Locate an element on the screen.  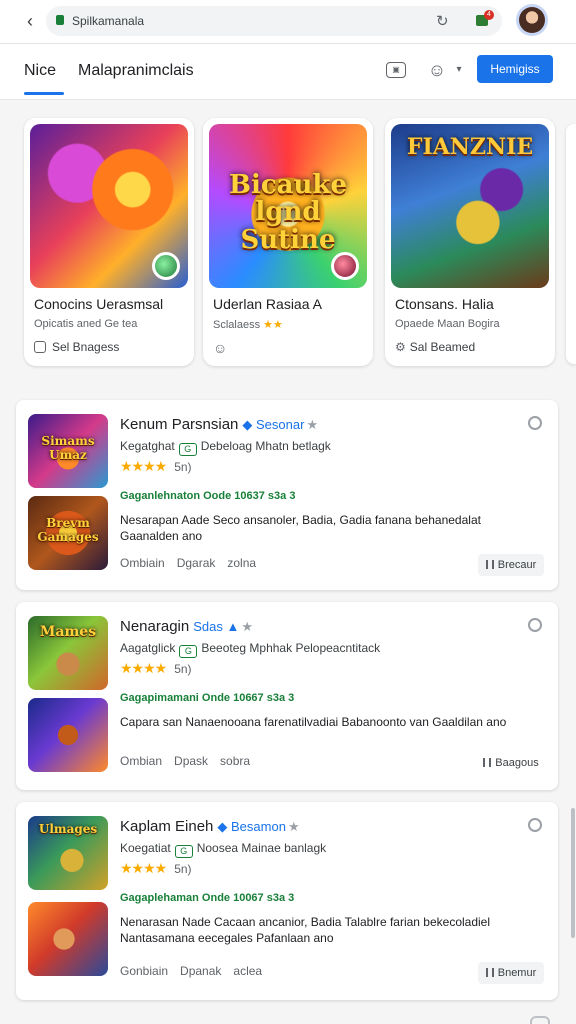
featured-game-art: Bicauke lgnd Sutine is located at coordinates (288, 206).